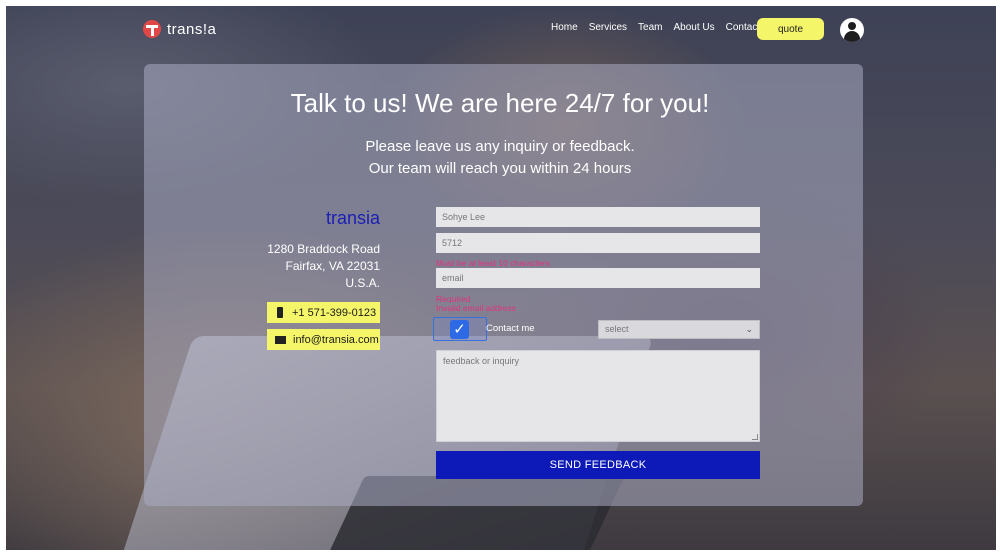 This screenshot has width=1000, height=554. I want to click on feedback-textarea: feedback or inquiry, so click(598, 396).